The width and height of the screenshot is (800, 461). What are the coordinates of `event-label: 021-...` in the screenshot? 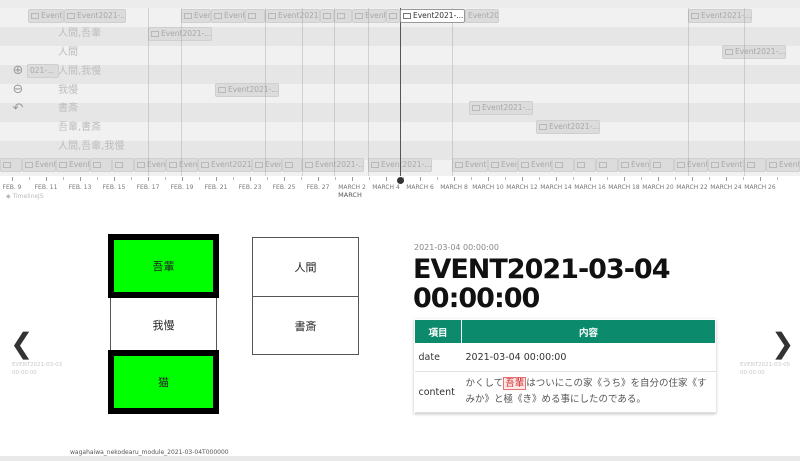 It's located at (42, 70).